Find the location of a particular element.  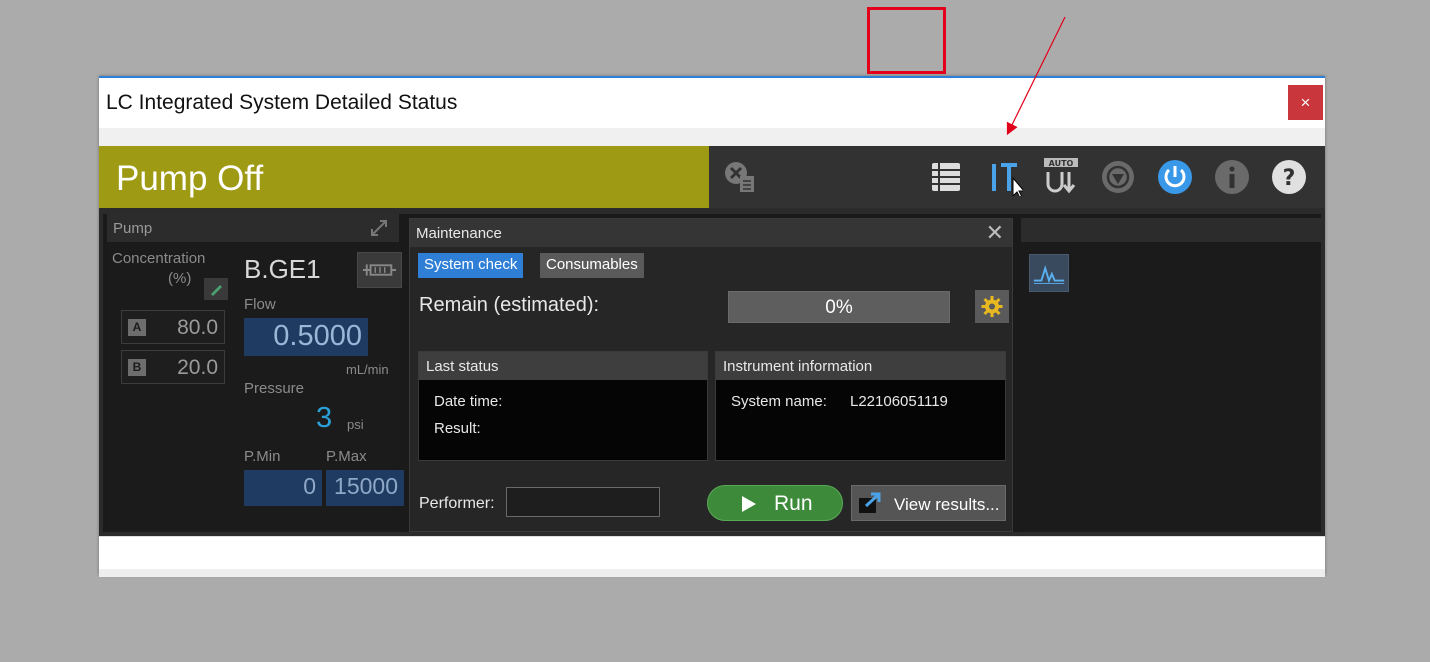

channel-a-value: 80.0 is located at coordinates (197, 328).